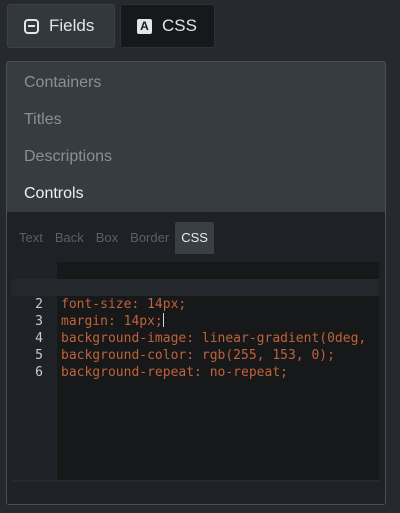 This screenshot has height=513, width=400. Describe the element at coordinates (31, 26) in the screenshot. I see `form-field-icon` at that location.